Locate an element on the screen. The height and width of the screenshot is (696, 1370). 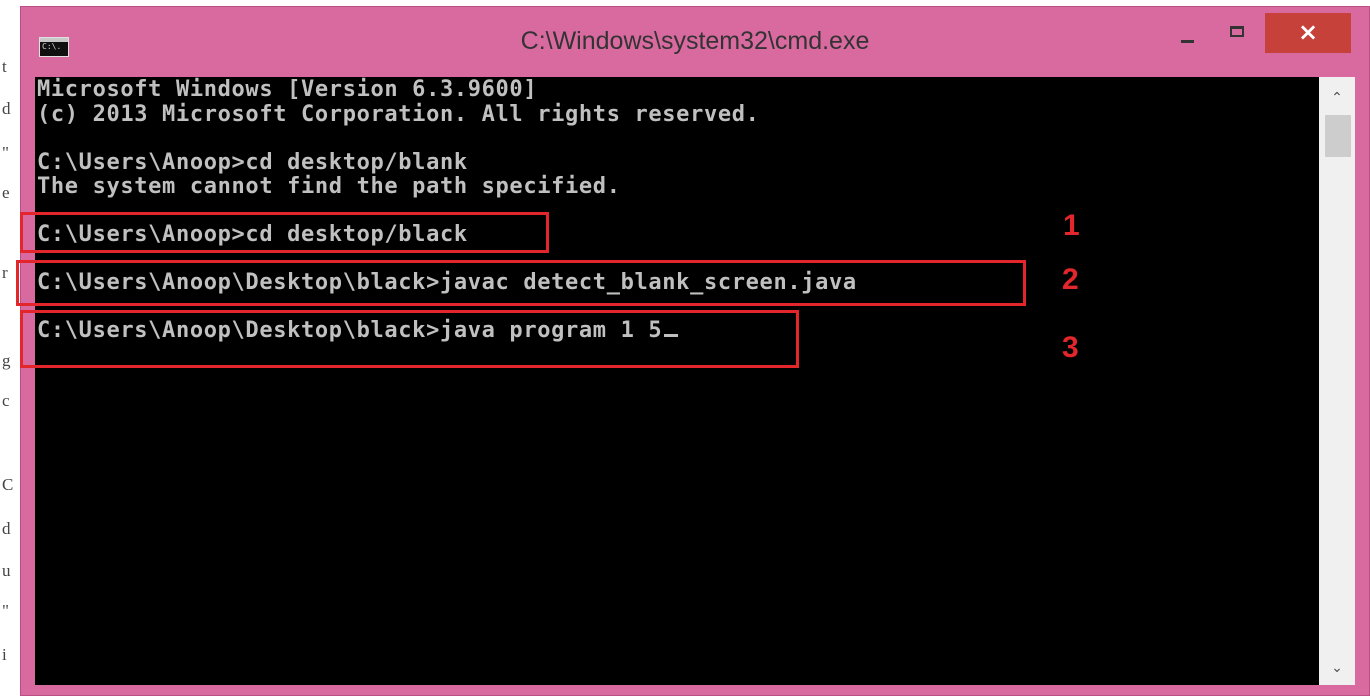
close-button: × is located at coordinates (1308, 33).